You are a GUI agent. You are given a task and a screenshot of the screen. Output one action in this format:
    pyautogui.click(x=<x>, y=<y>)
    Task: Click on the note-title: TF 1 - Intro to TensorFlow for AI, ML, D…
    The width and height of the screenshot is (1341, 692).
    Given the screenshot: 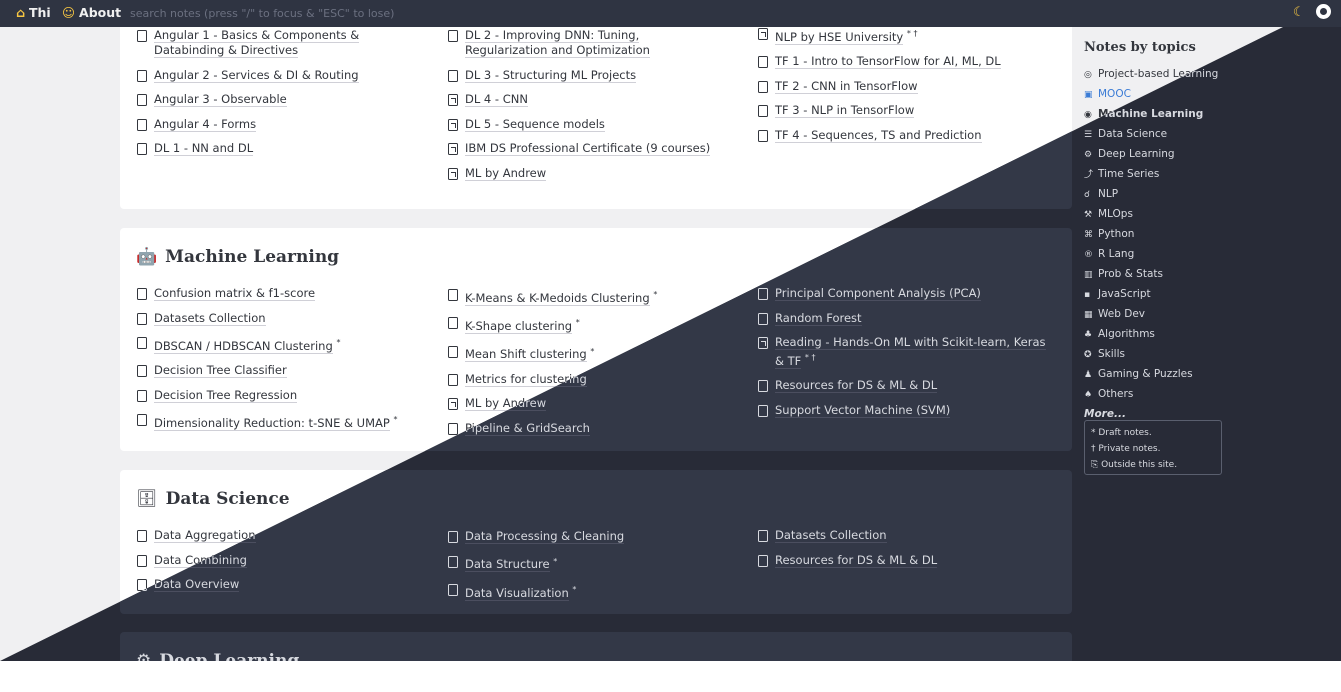 What is the action you would take?
    pyautogui.click(x=888, y=62)
    